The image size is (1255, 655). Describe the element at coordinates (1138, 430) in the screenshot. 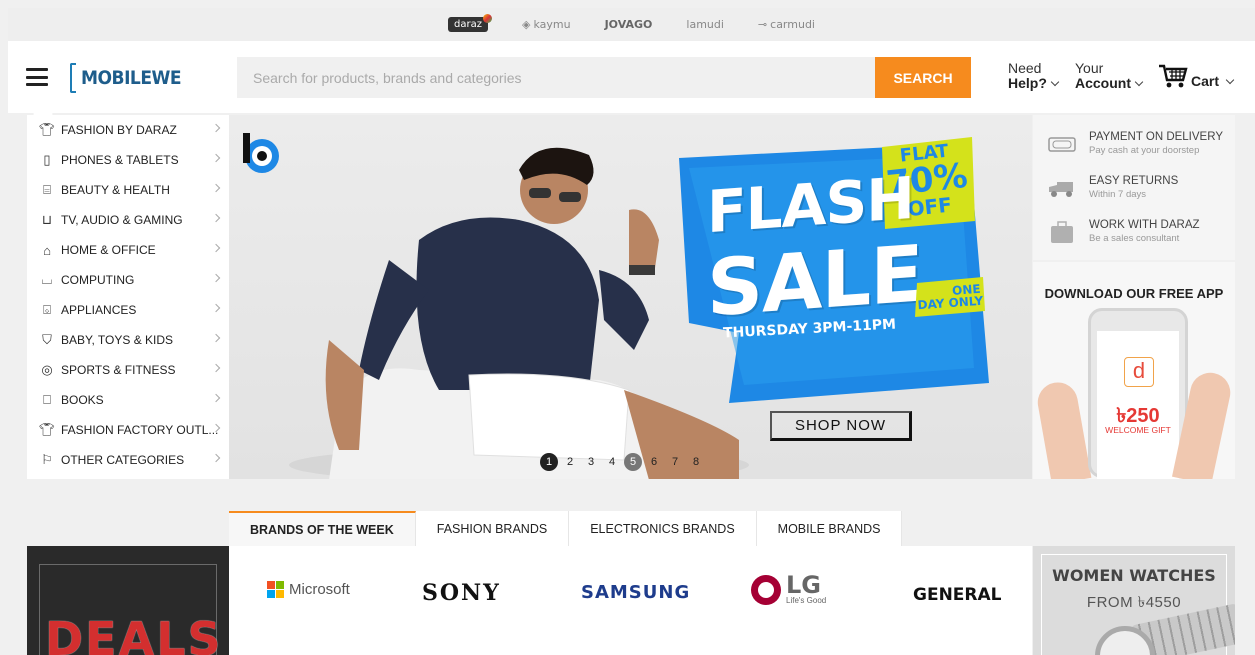

I see `gift-label: WELCOME GIFT` at that location.